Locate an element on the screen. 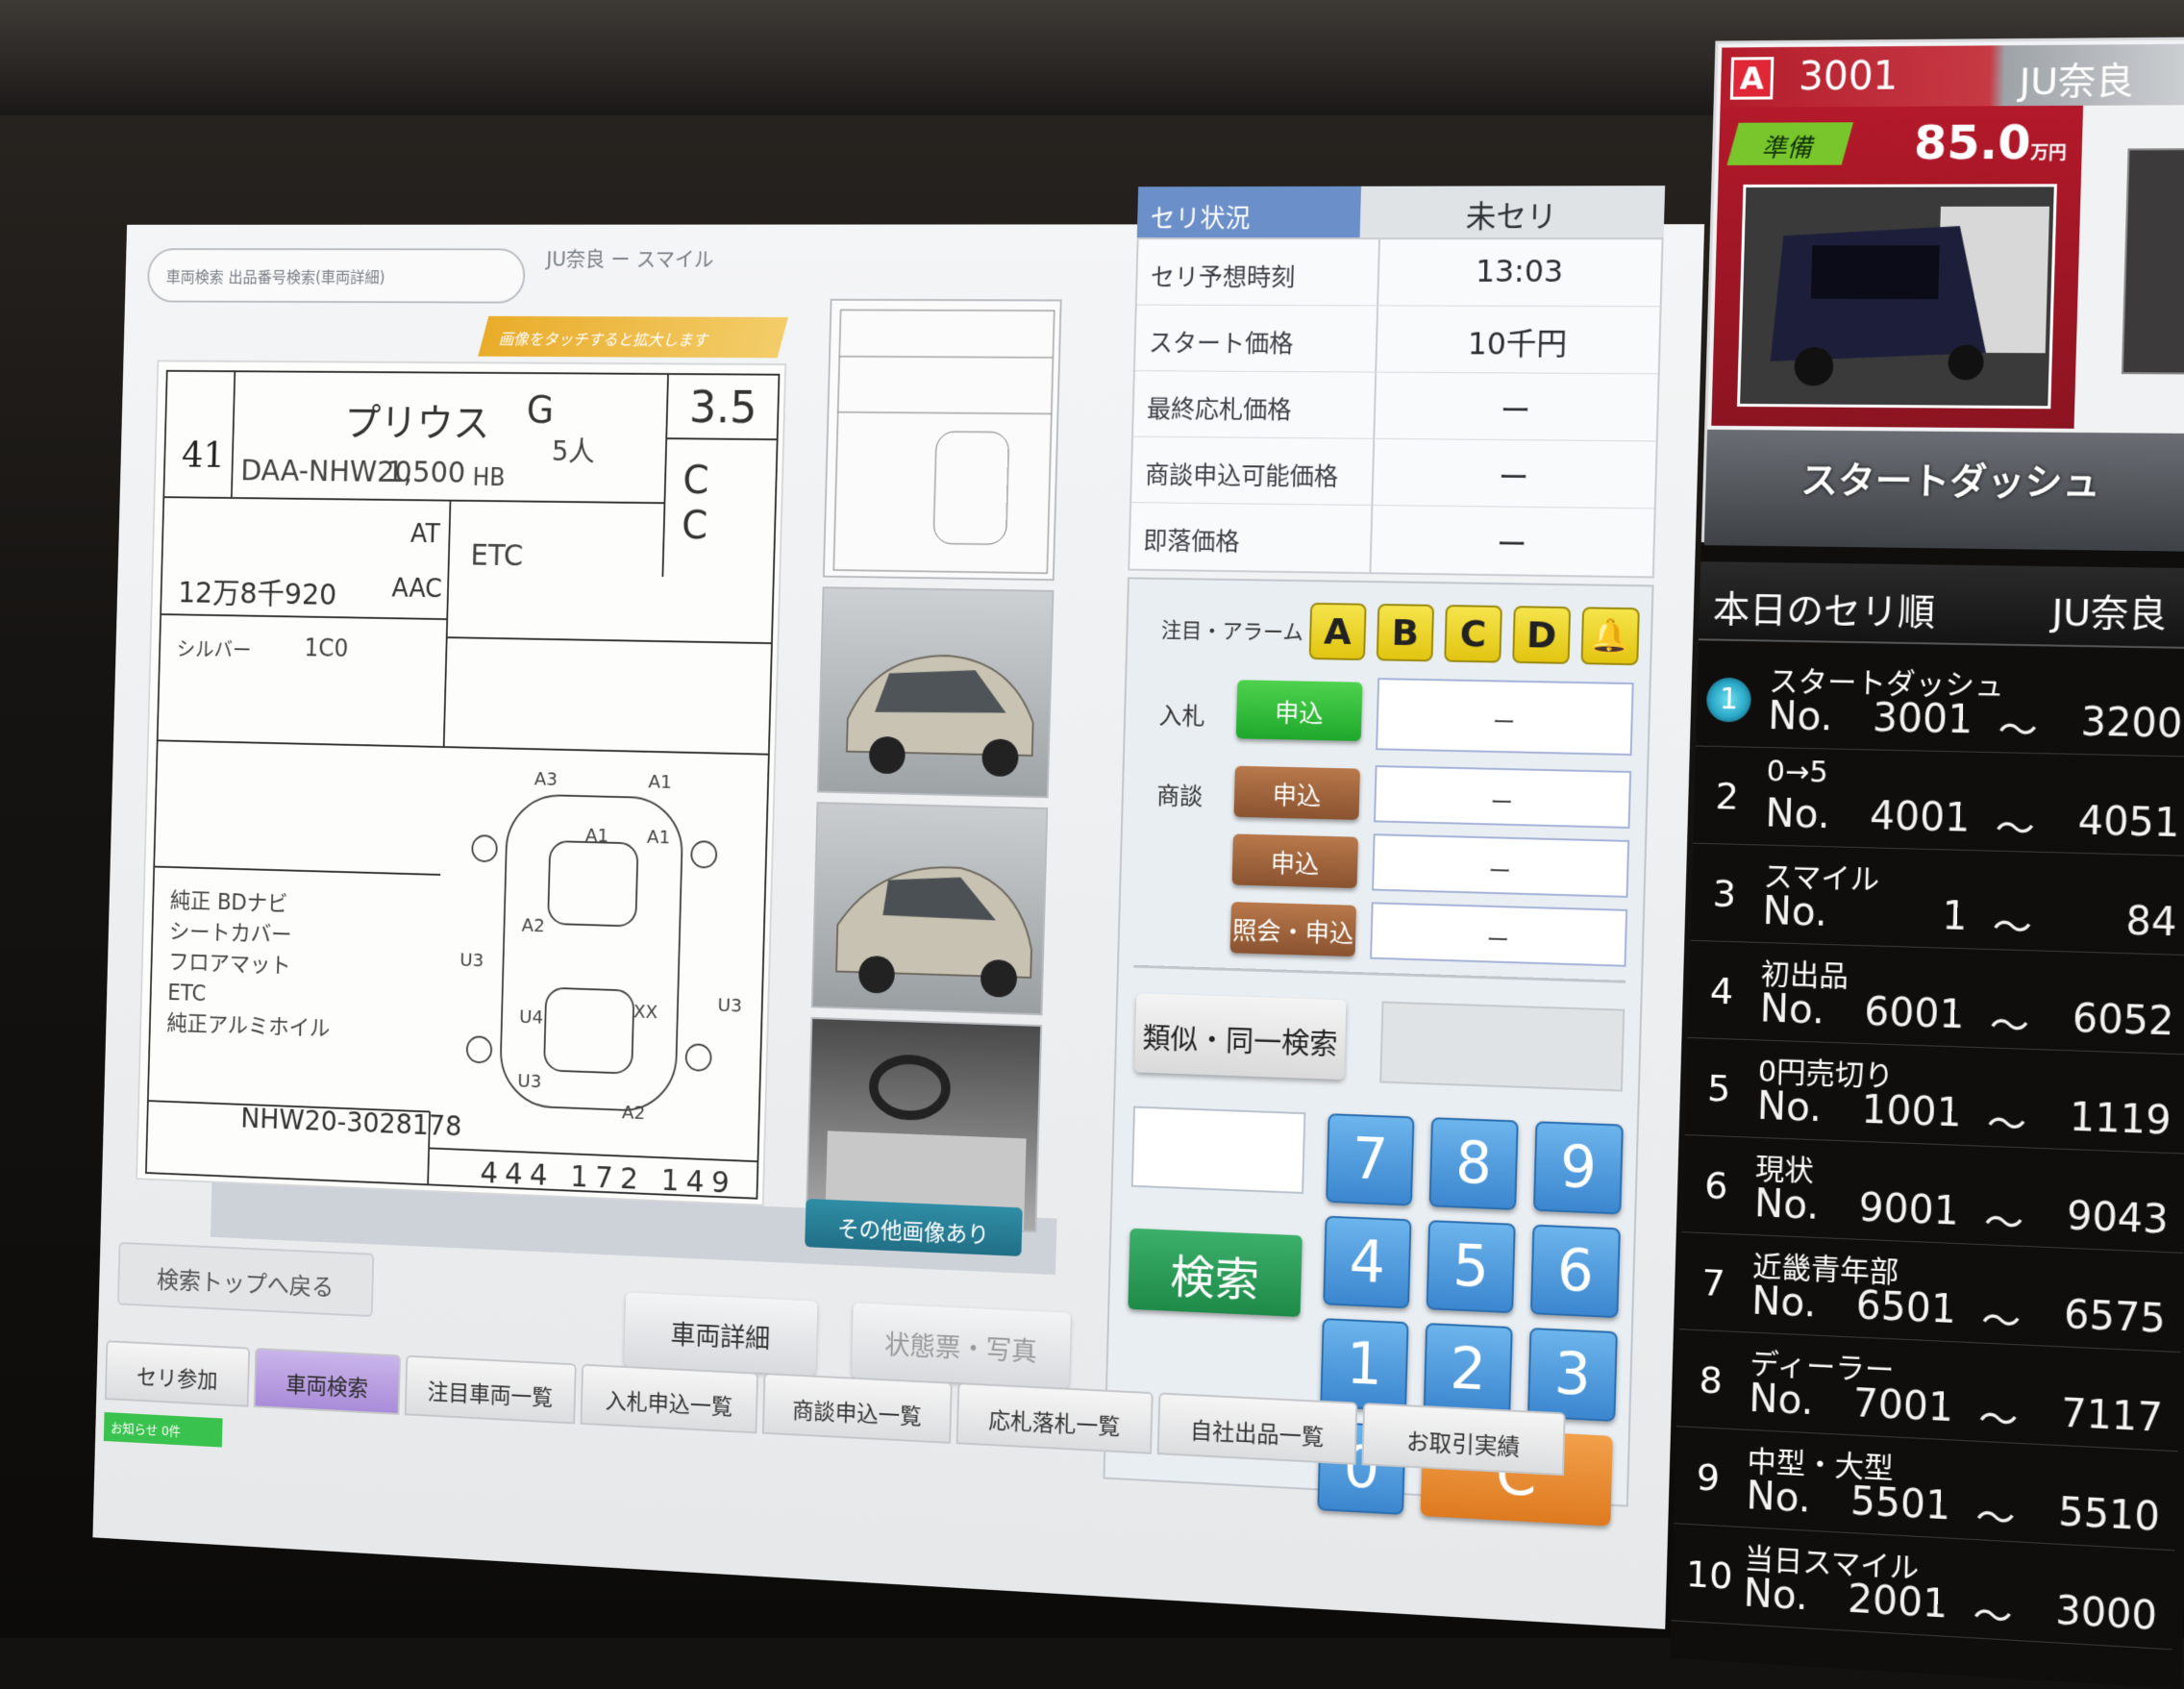 The image size is (2184, 1689). order-range-from: No. 3001 is located at coordinates (1882, 718).